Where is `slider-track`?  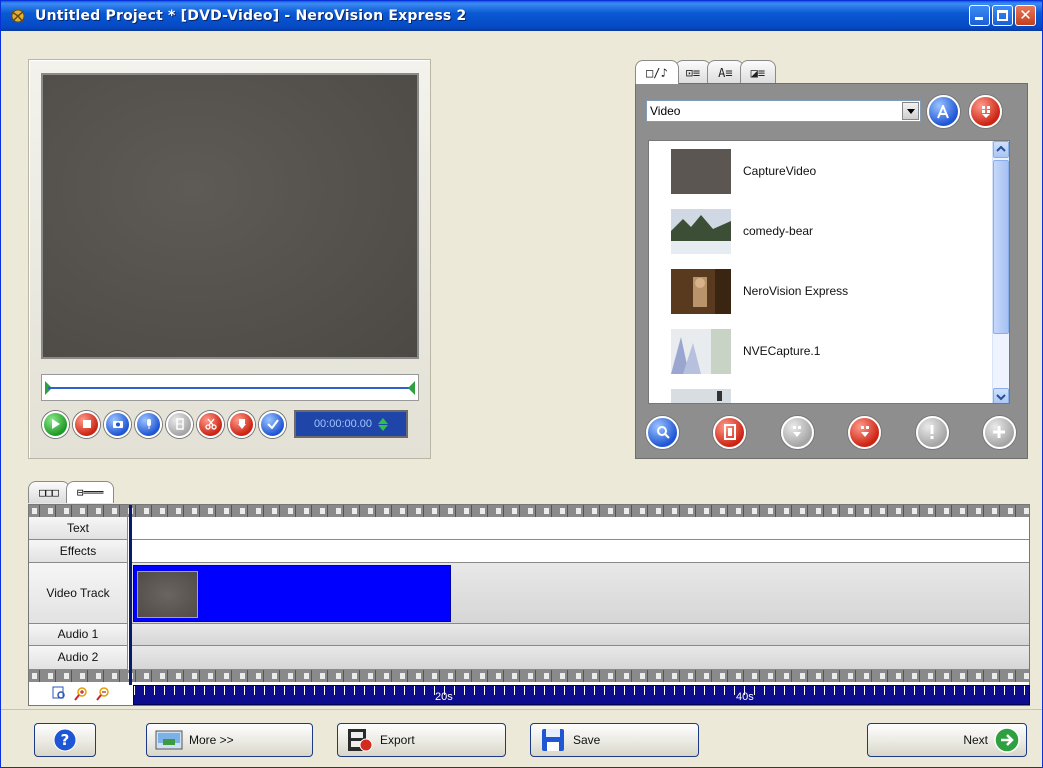 slider-track is located at coordinates (230, 388).